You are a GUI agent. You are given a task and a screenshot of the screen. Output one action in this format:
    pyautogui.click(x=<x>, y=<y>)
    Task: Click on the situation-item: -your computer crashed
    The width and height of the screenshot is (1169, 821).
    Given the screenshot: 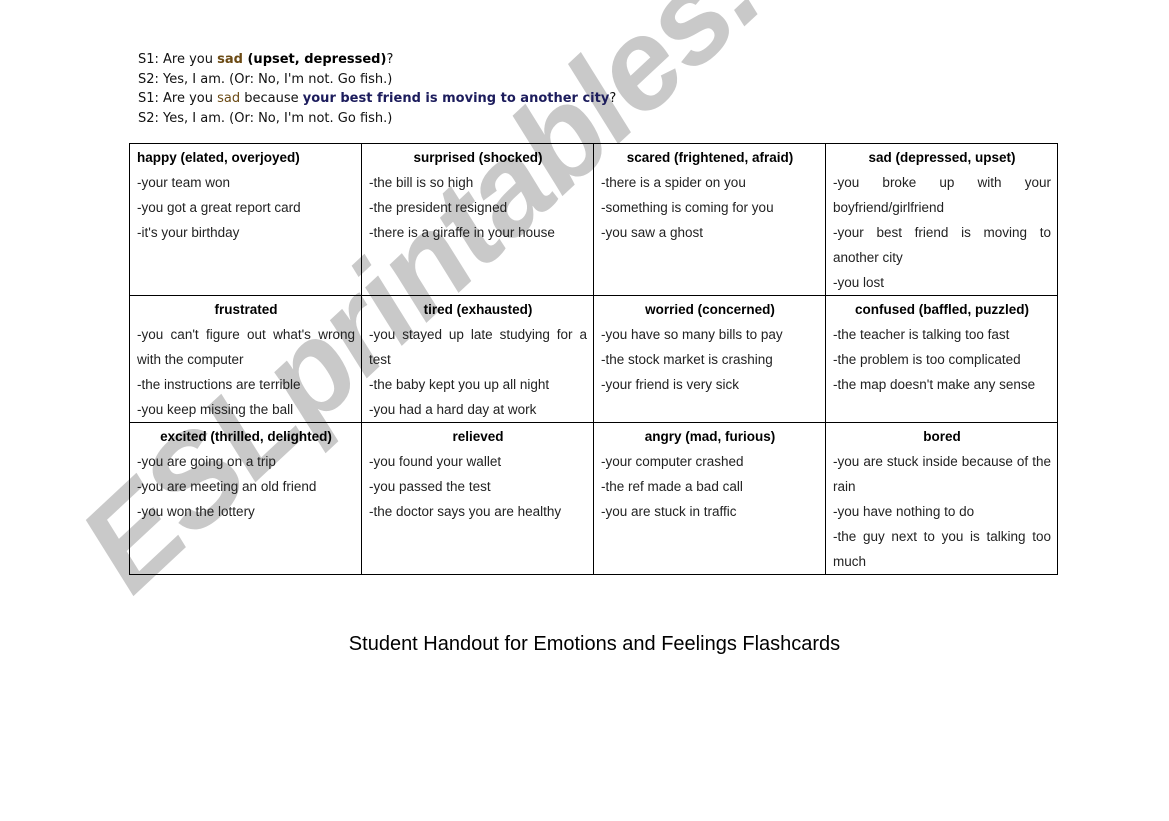 What is the action you would take?
    pyautogui.click(x=672, y=461)
    